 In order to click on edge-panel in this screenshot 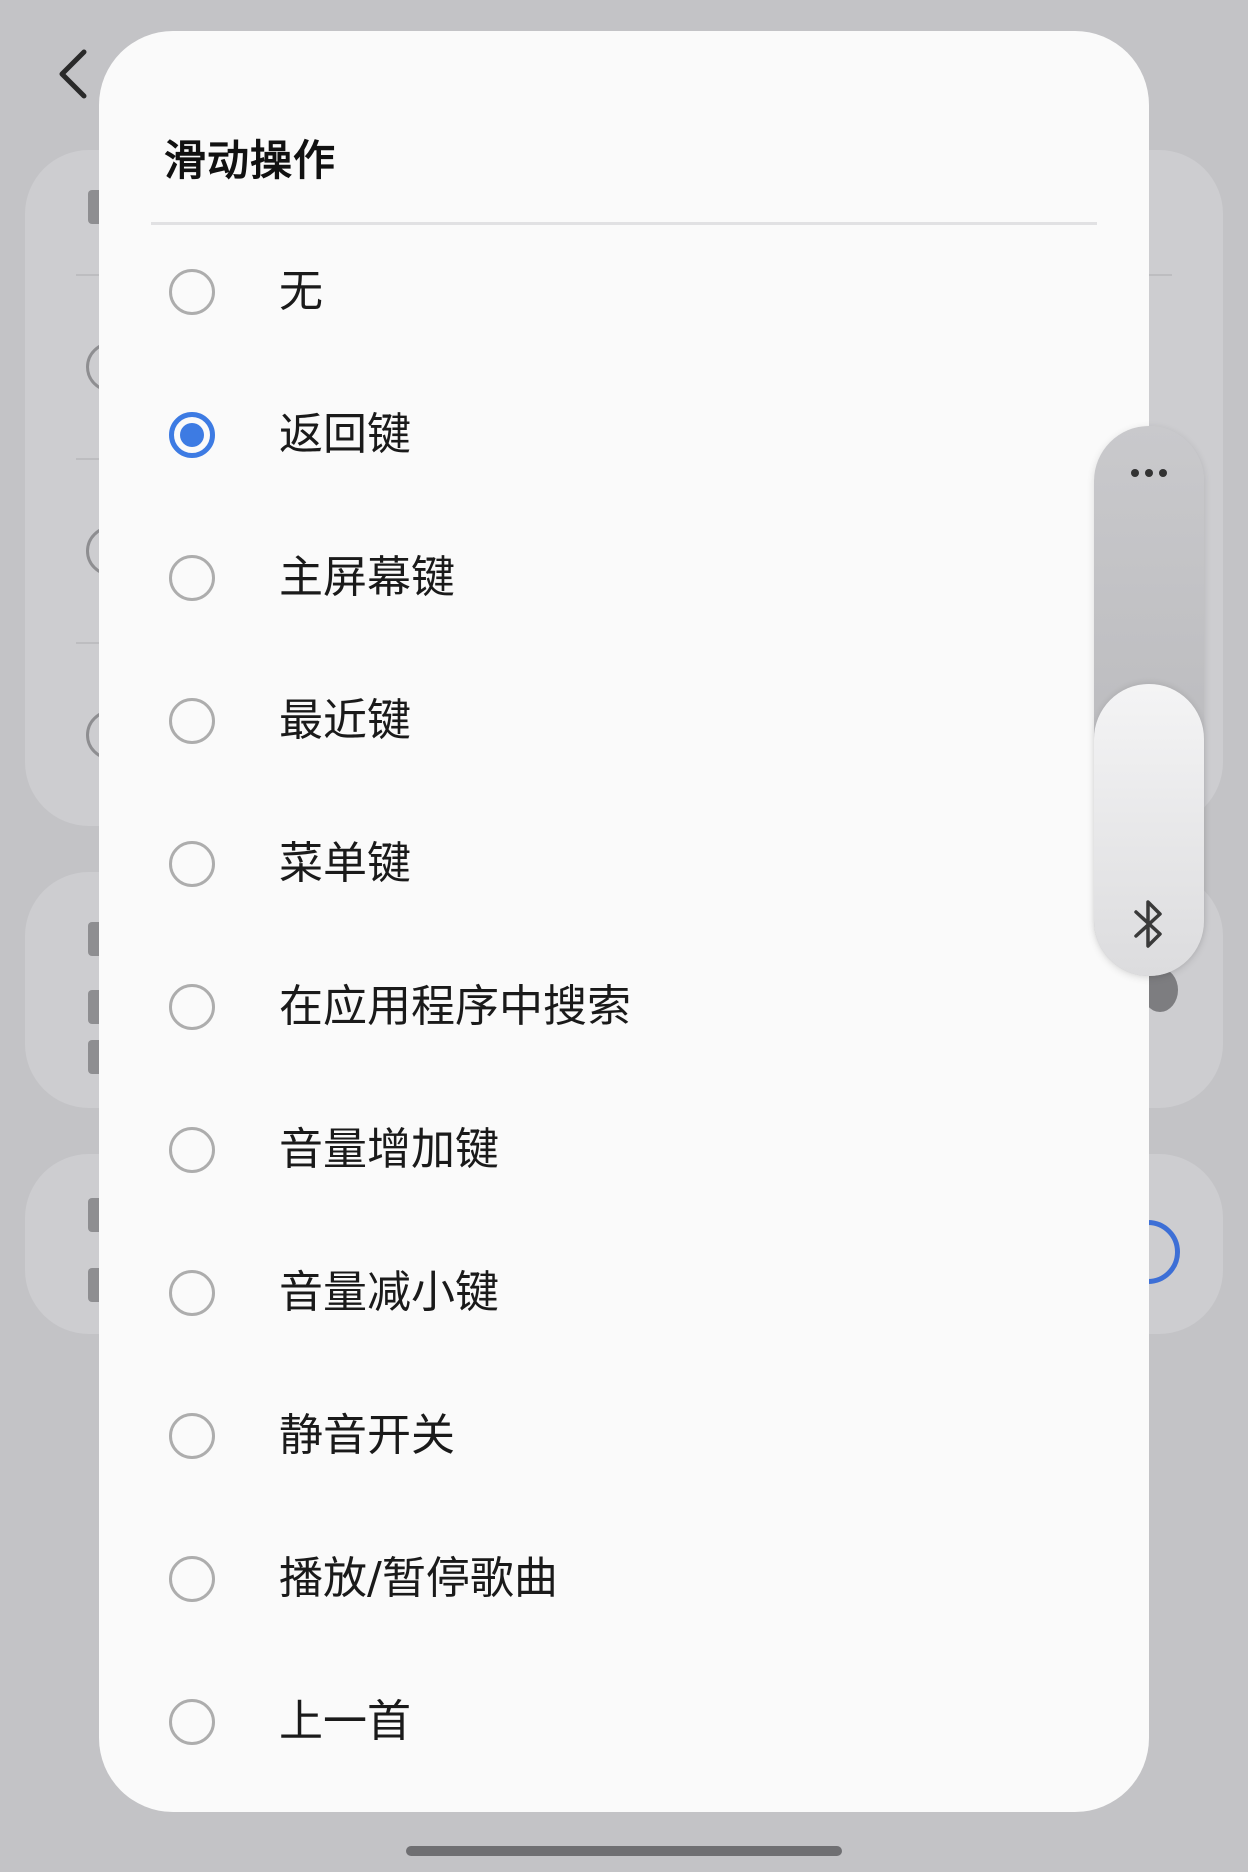, I will do `click(1149, 701)`.